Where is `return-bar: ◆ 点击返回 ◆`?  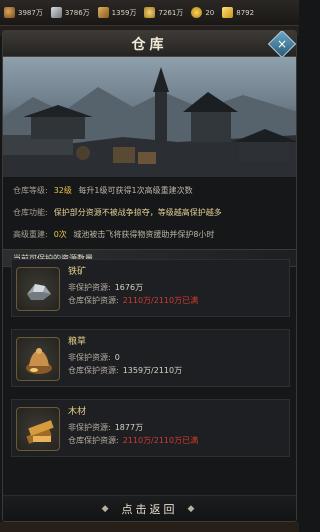 return-bar: ◆ 点击返回 ◆ is located at coordinates (149, 508).